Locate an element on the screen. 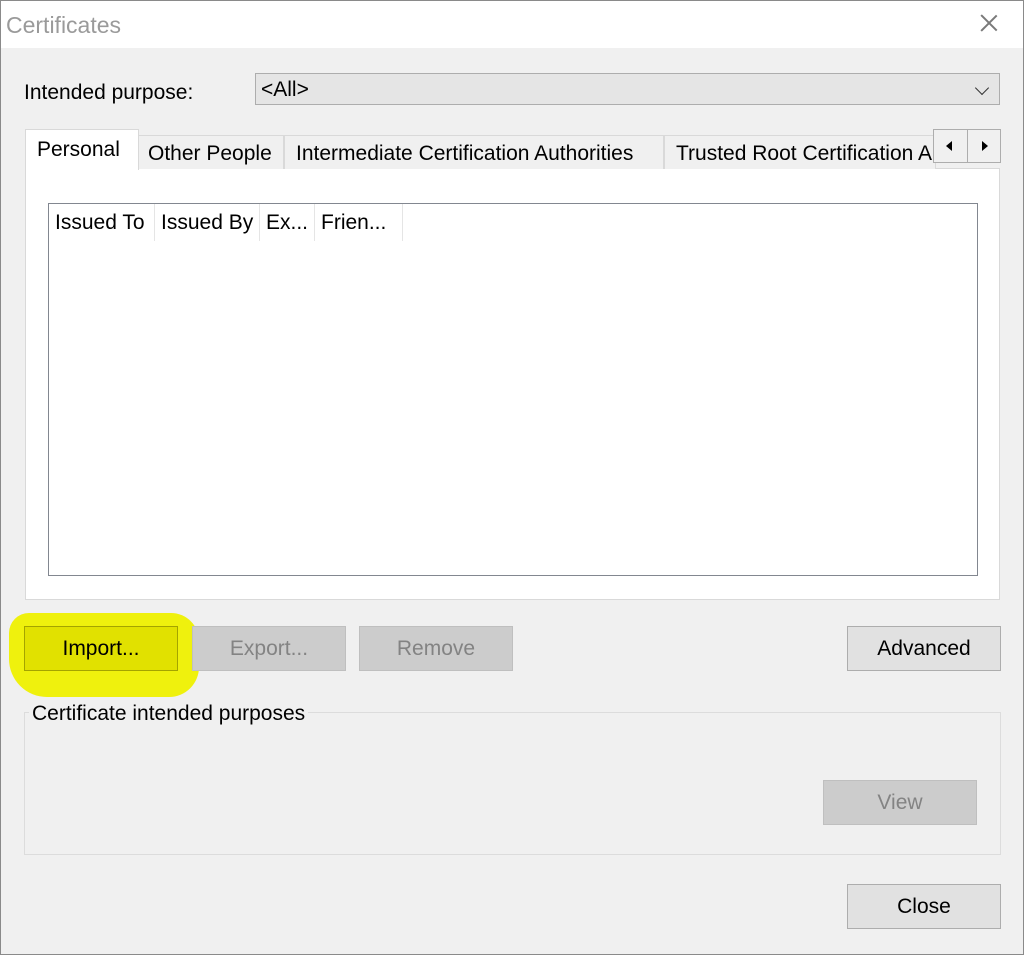  tab-trusted-root-certification-authorities: Trusted Root Certification Authorities is located at coordinates (800, 152).